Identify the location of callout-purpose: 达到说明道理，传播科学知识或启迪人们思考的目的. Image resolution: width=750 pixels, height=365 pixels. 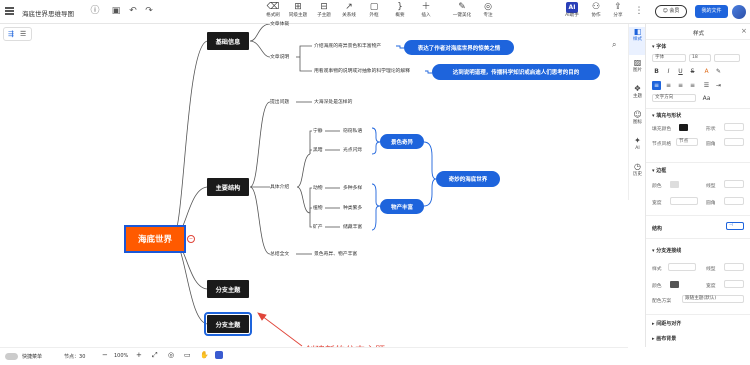
(516, 72).